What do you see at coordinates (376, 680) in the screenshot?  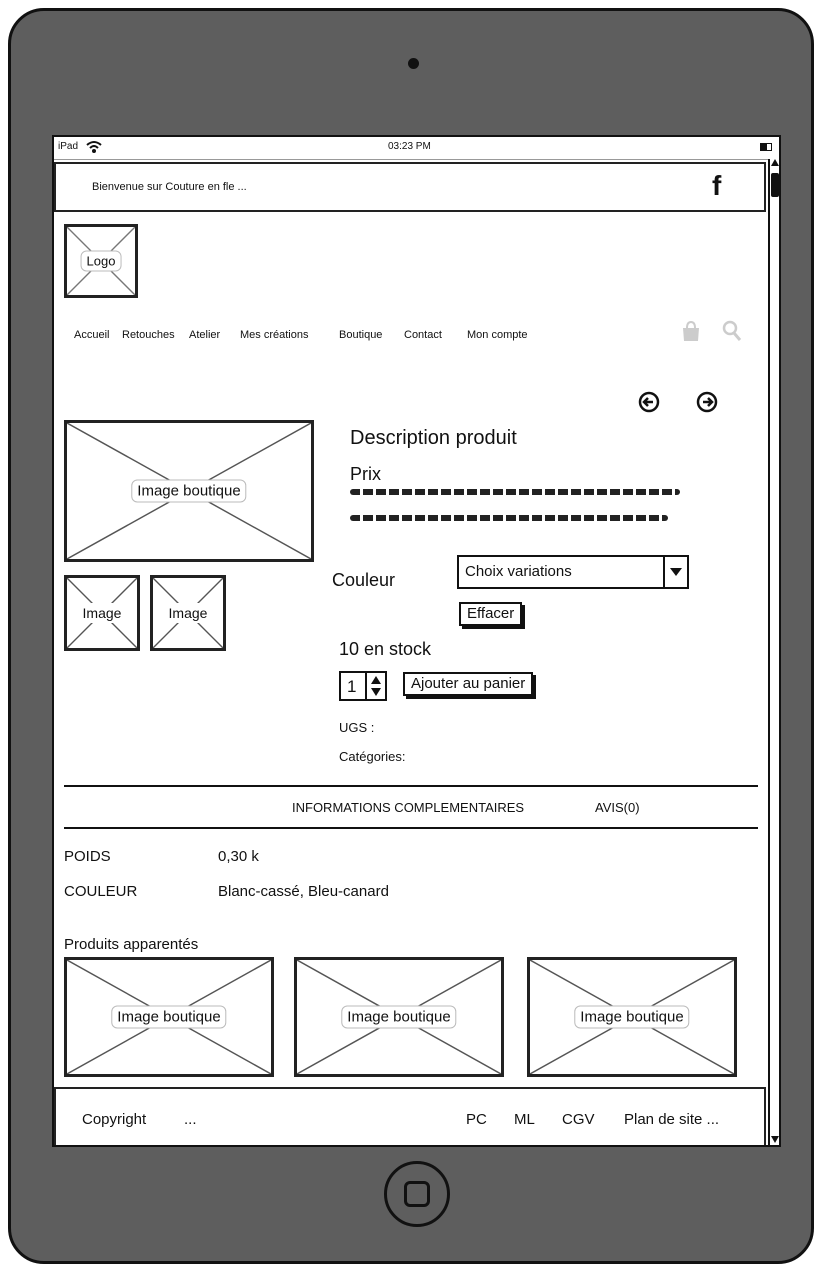 I see `stepper-up-icon` at bounding box center [376, 680].